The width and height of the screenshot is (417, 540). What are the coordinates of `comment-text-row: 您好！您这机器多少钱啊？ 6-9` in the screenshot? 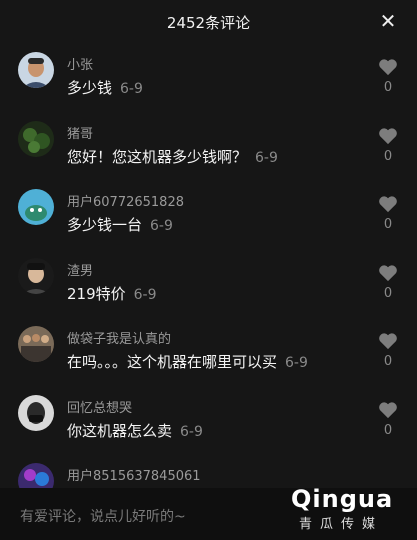 It's located at (172, 156).